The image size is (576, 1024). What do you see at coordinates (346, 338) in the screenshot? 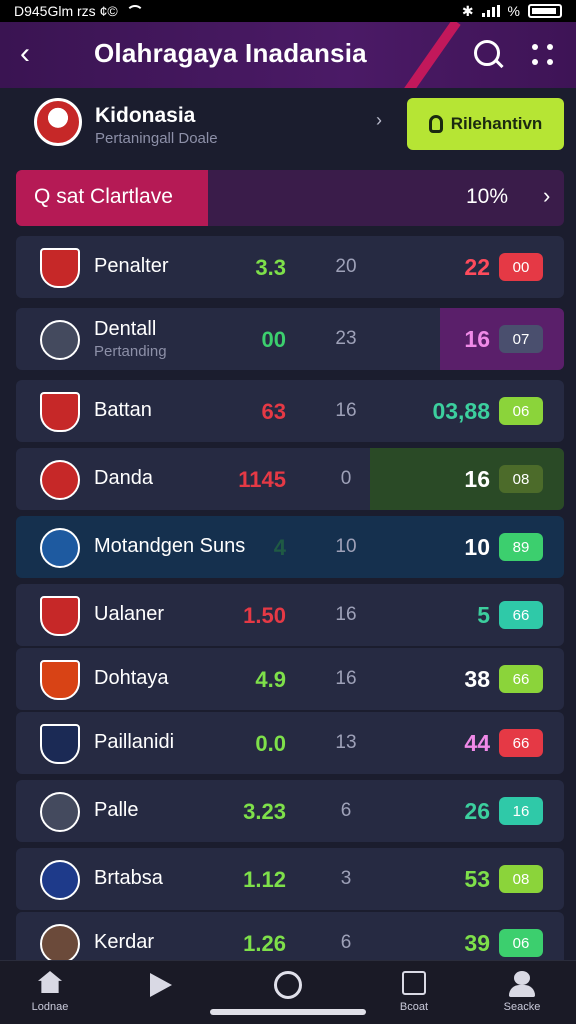
I see `row-value-secondary: 23` at bounding box center [346, 338].